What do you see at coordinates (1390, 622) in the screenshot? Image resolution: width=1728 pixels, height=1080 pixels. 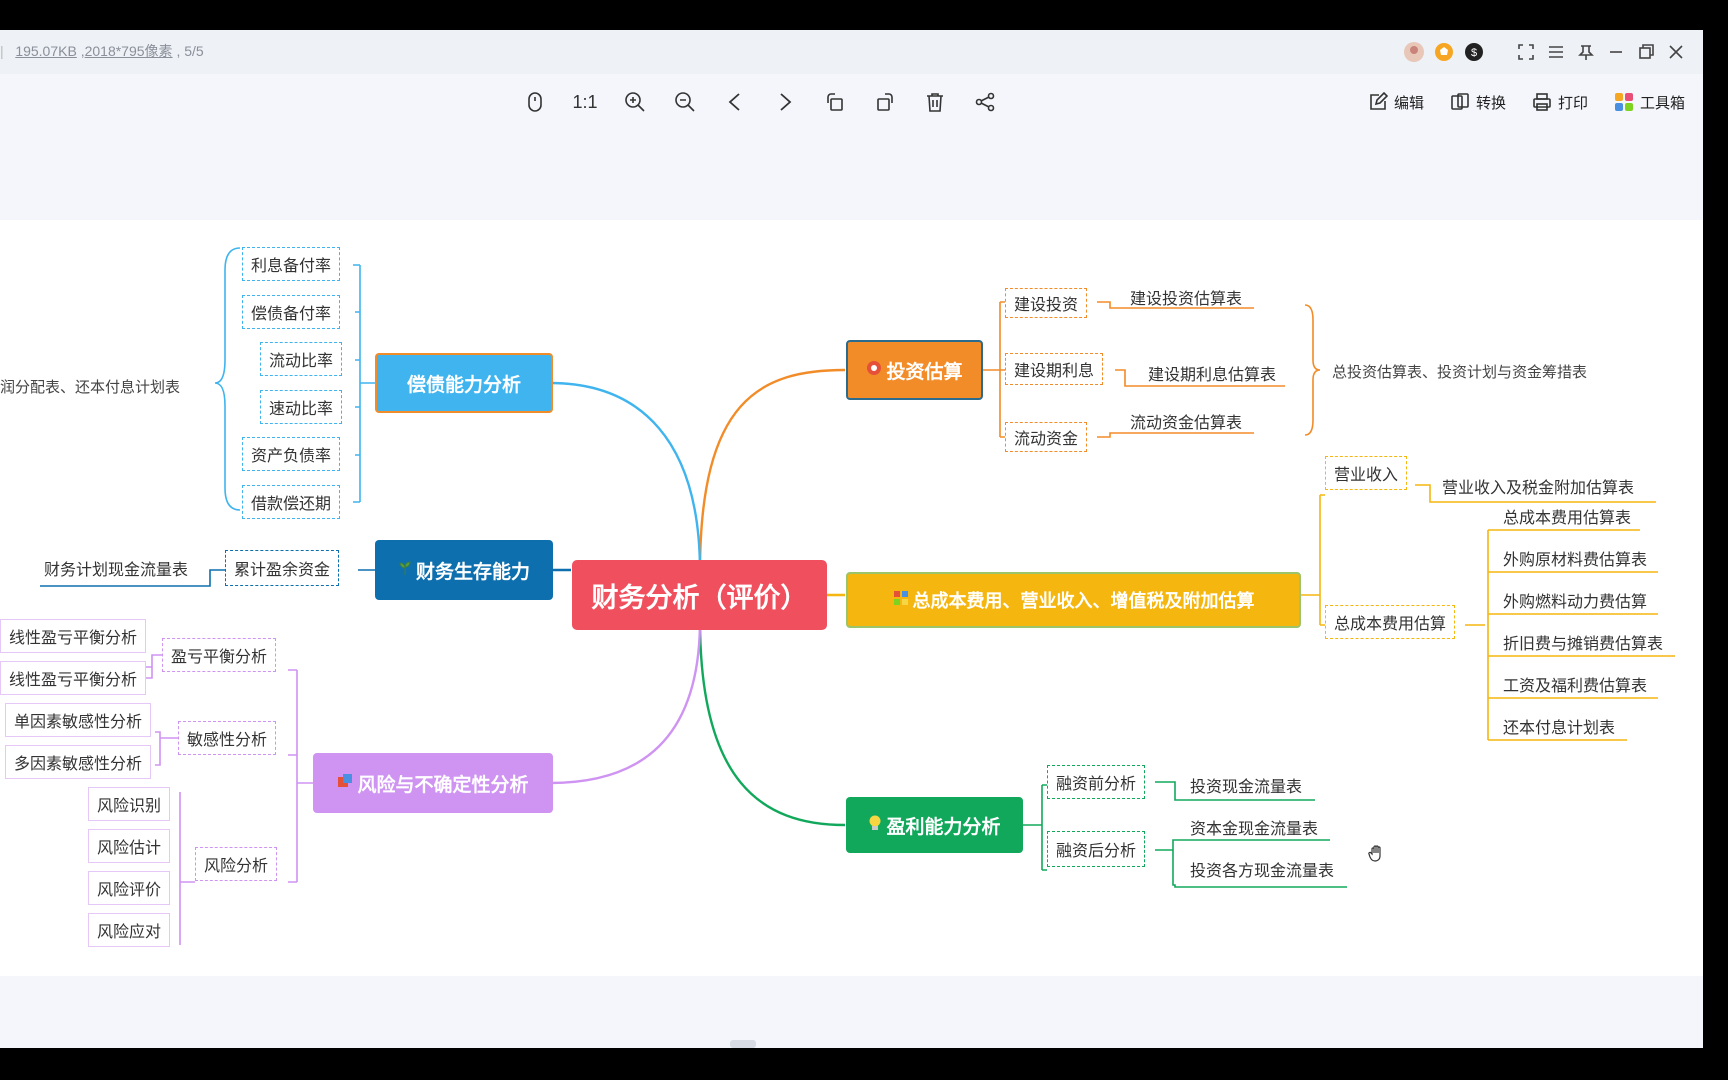 I see `sub-total-cost-estimate: 总成本费用估算` at bounding box center [1390, 622].